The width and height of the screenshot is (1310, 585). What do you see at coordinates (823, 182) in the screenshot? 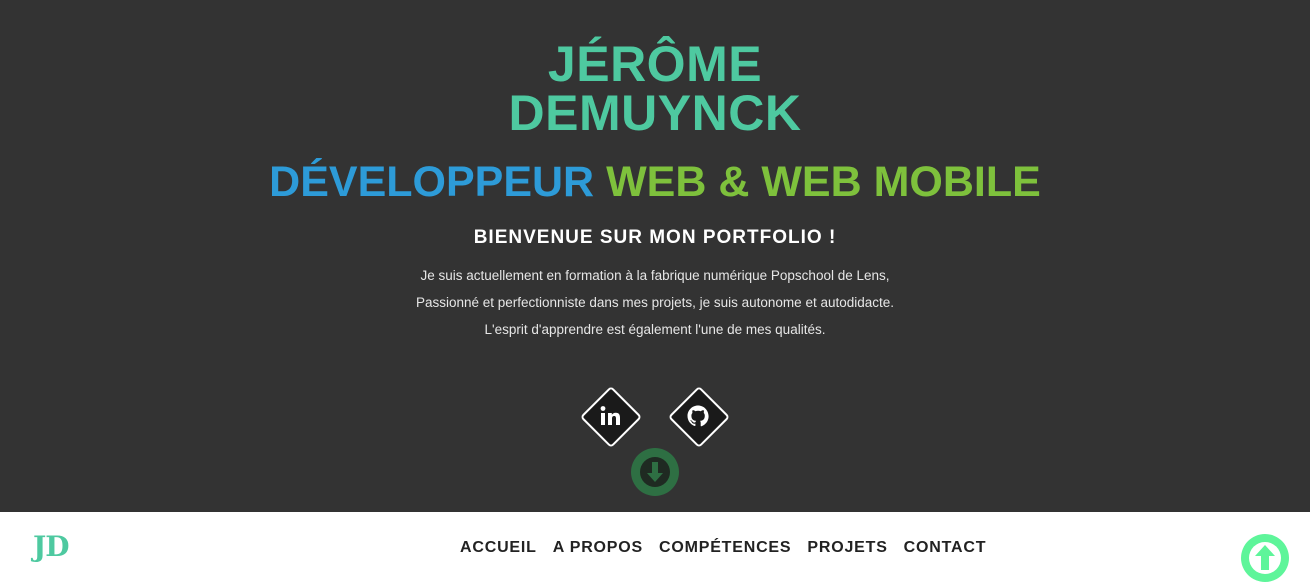
I see `role-web-mobile: WEB & WEB MOBILE` at bounding box center [823, 182].